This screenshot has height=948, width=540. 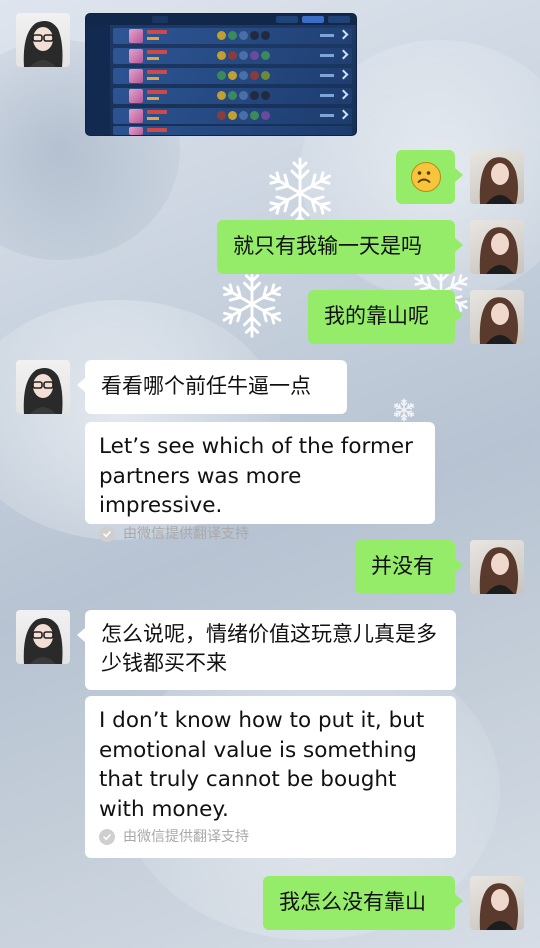 I want to click on frown-emoji-icon, so click(x=425, y=177).